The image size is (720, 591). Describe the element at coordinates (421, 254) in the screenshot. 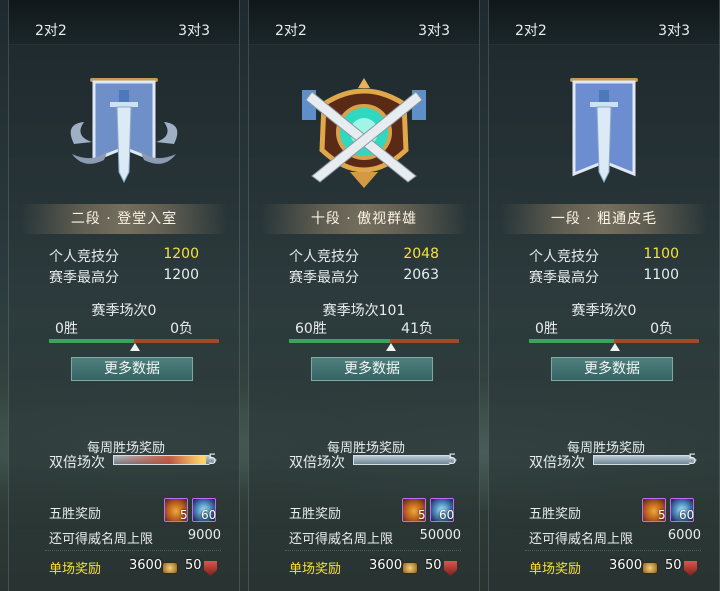

I see `personal-score-value: 2048` at that location.